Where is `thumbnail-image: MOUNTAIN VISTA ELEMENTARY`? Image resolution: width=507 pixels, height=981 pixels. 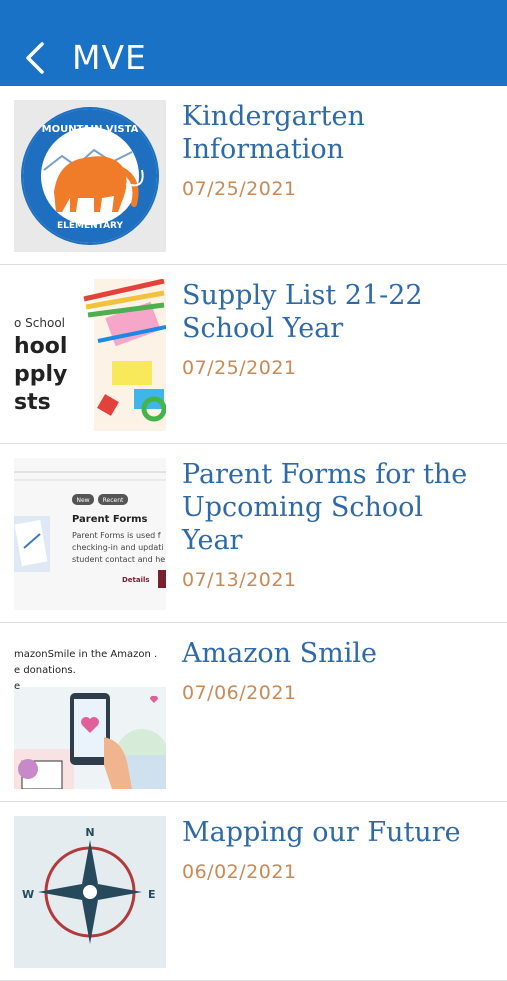 thumbnail-image: MOUNTAIN VISTA ELEMENTARY is located at coordinates (90, 176).